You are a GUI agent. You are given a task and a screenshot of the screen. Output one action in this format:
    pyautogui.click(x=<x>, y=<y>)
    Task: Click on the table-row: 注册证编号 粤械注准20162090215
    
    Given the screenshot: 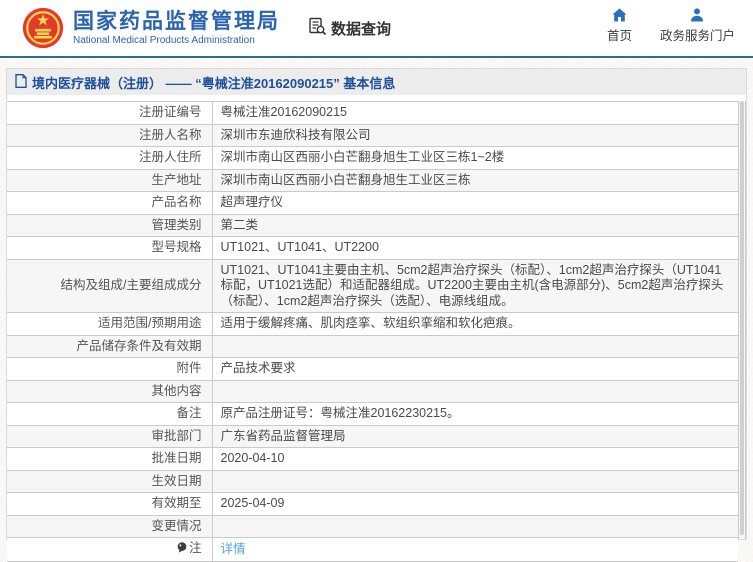 What is the action you would take?
    pyautogui.click(x=372, y=113)
    